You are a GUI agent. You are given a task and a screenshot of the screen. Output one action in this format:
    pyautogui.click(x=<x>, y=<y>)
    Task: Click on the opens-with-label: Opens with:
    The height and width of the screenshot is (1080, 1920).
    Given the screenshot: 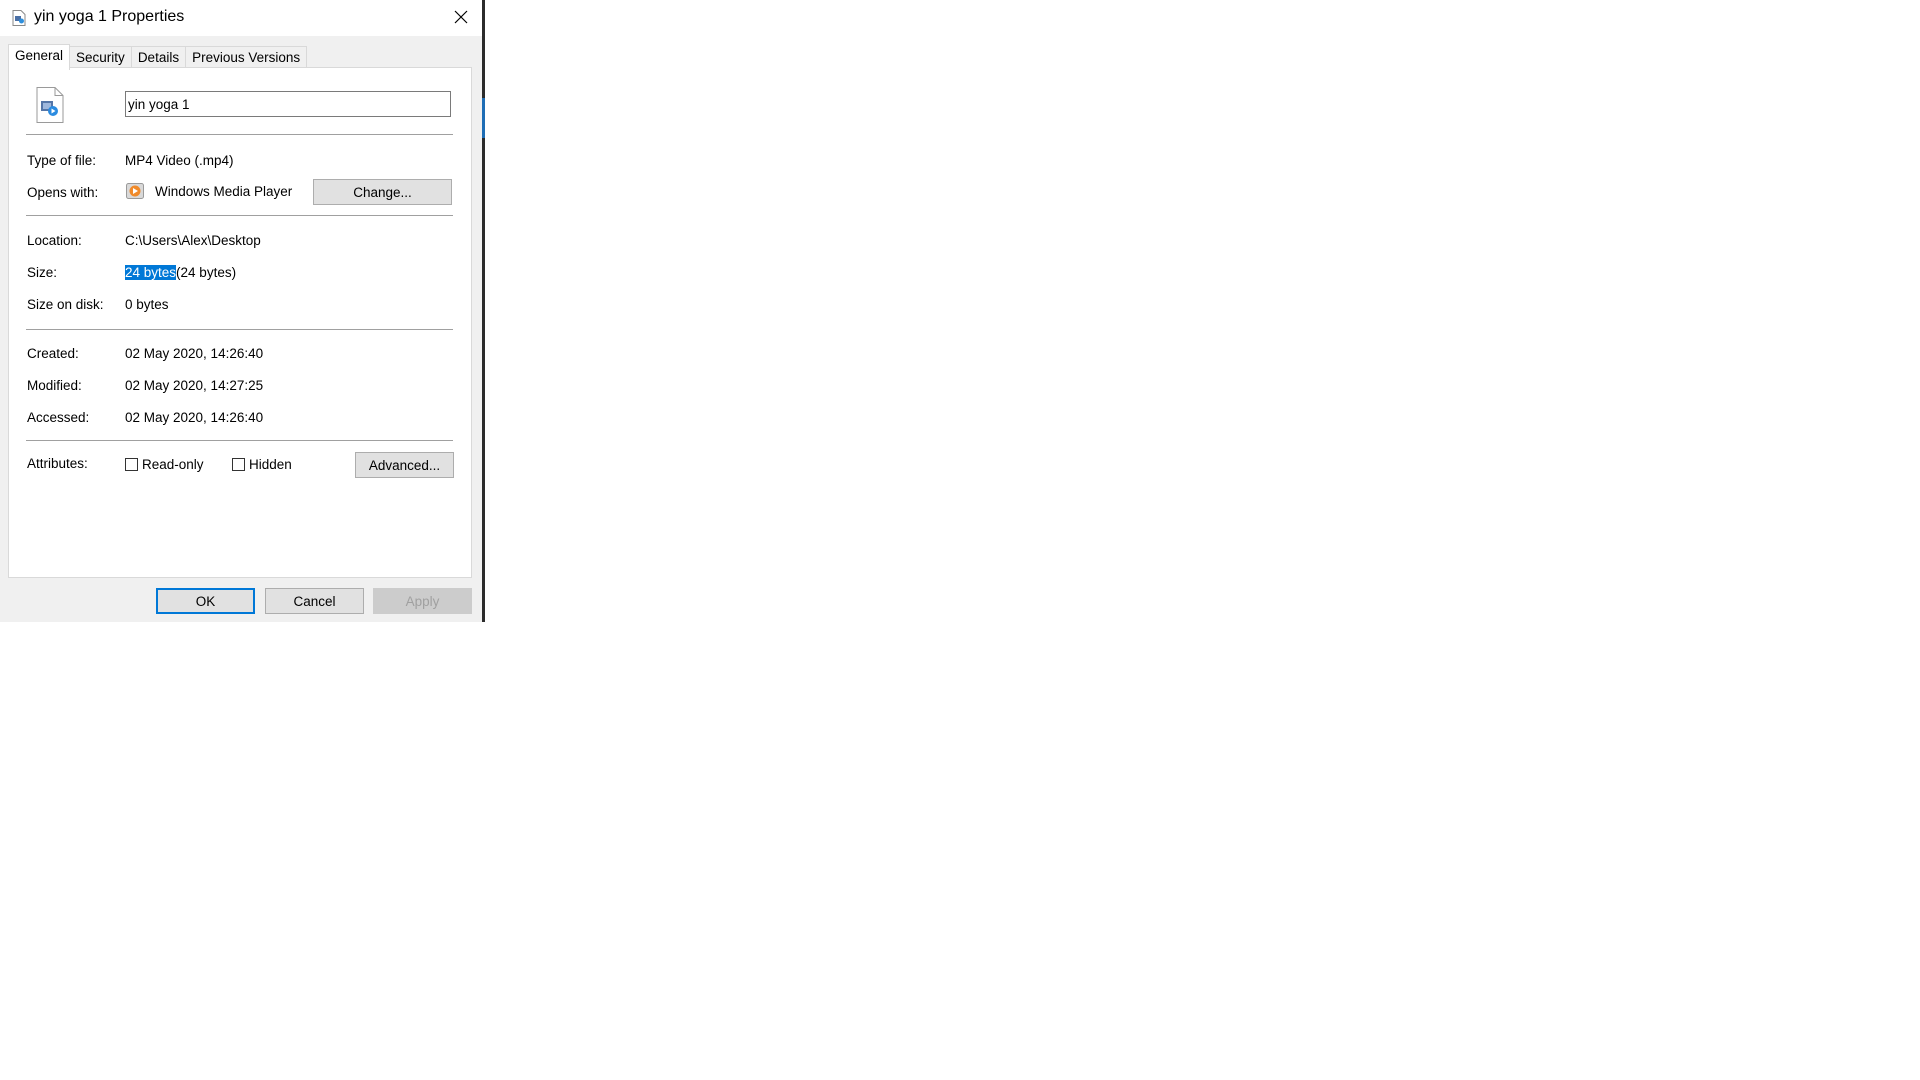 What is the action you would take?
    pyautogui.click(x=63, y=192)
    